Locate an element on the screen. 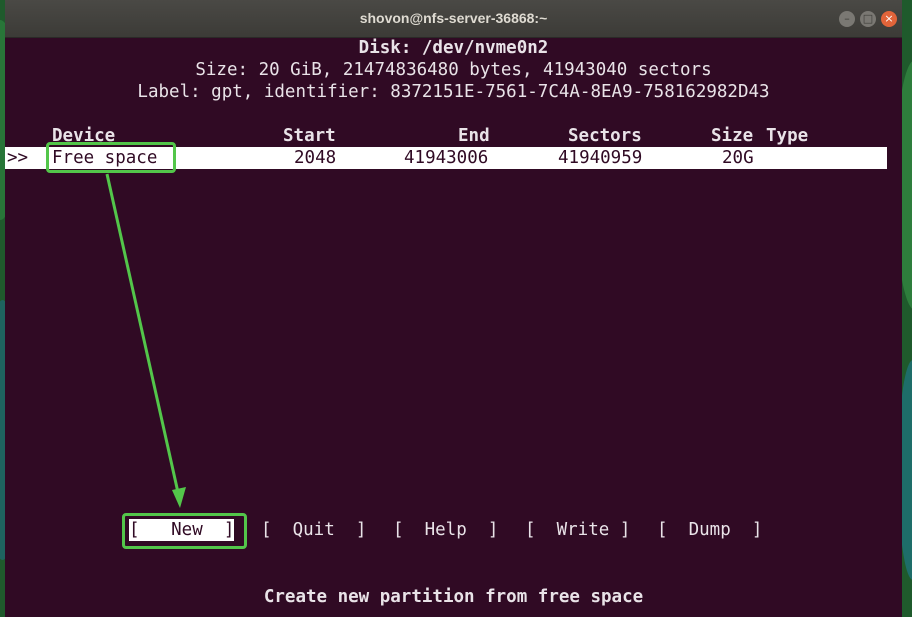 The height and width of the screenshot is (617, 912). annotation-arrow is located at coordinates (145, 340).